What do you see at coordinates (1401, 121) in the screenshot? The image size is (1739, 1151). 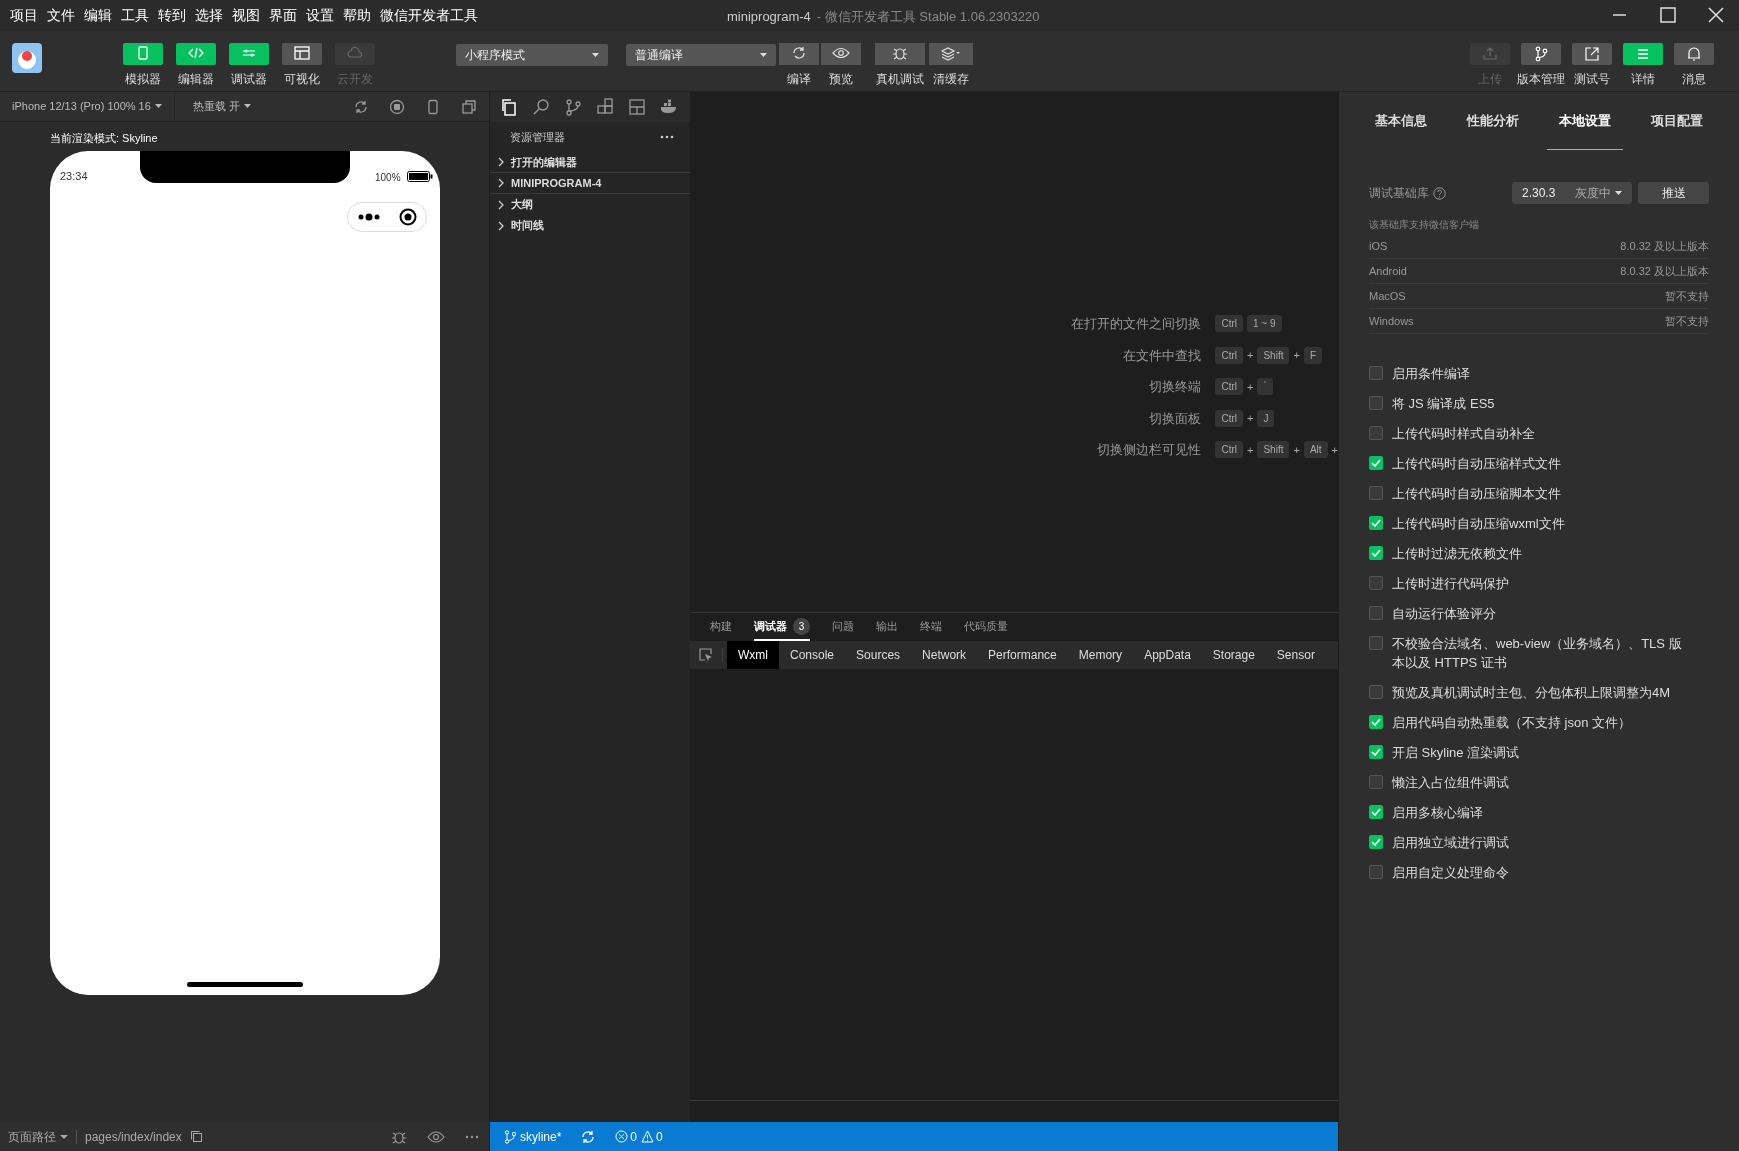 I see `settings-tab: 基本信息` at bounding box center [1401, 121].